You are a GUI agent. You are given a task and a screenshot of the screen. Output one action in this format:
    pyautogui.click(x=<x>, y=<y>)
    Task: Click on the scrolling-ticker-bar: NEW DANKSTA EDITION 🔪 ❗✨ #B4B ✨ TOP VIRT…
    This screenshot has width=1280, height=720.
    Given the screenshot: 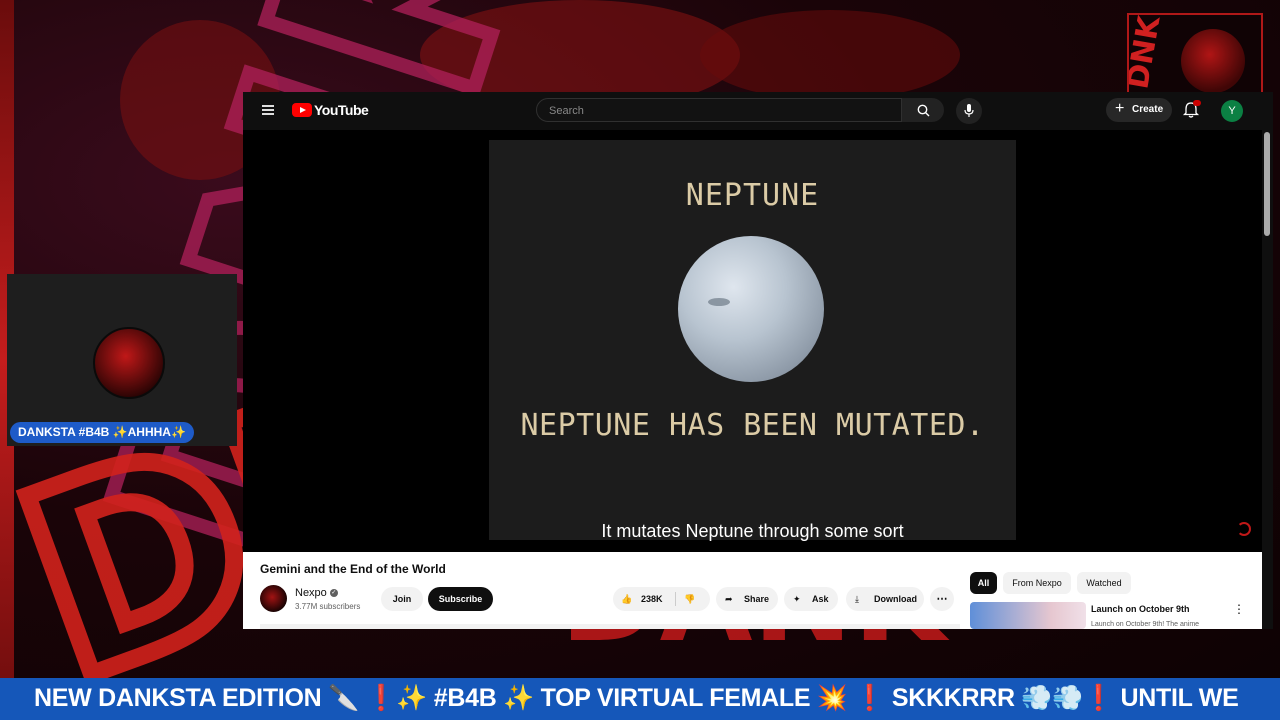 What is the action you would take?
    pyautogui.click(x=640, y=699)
    